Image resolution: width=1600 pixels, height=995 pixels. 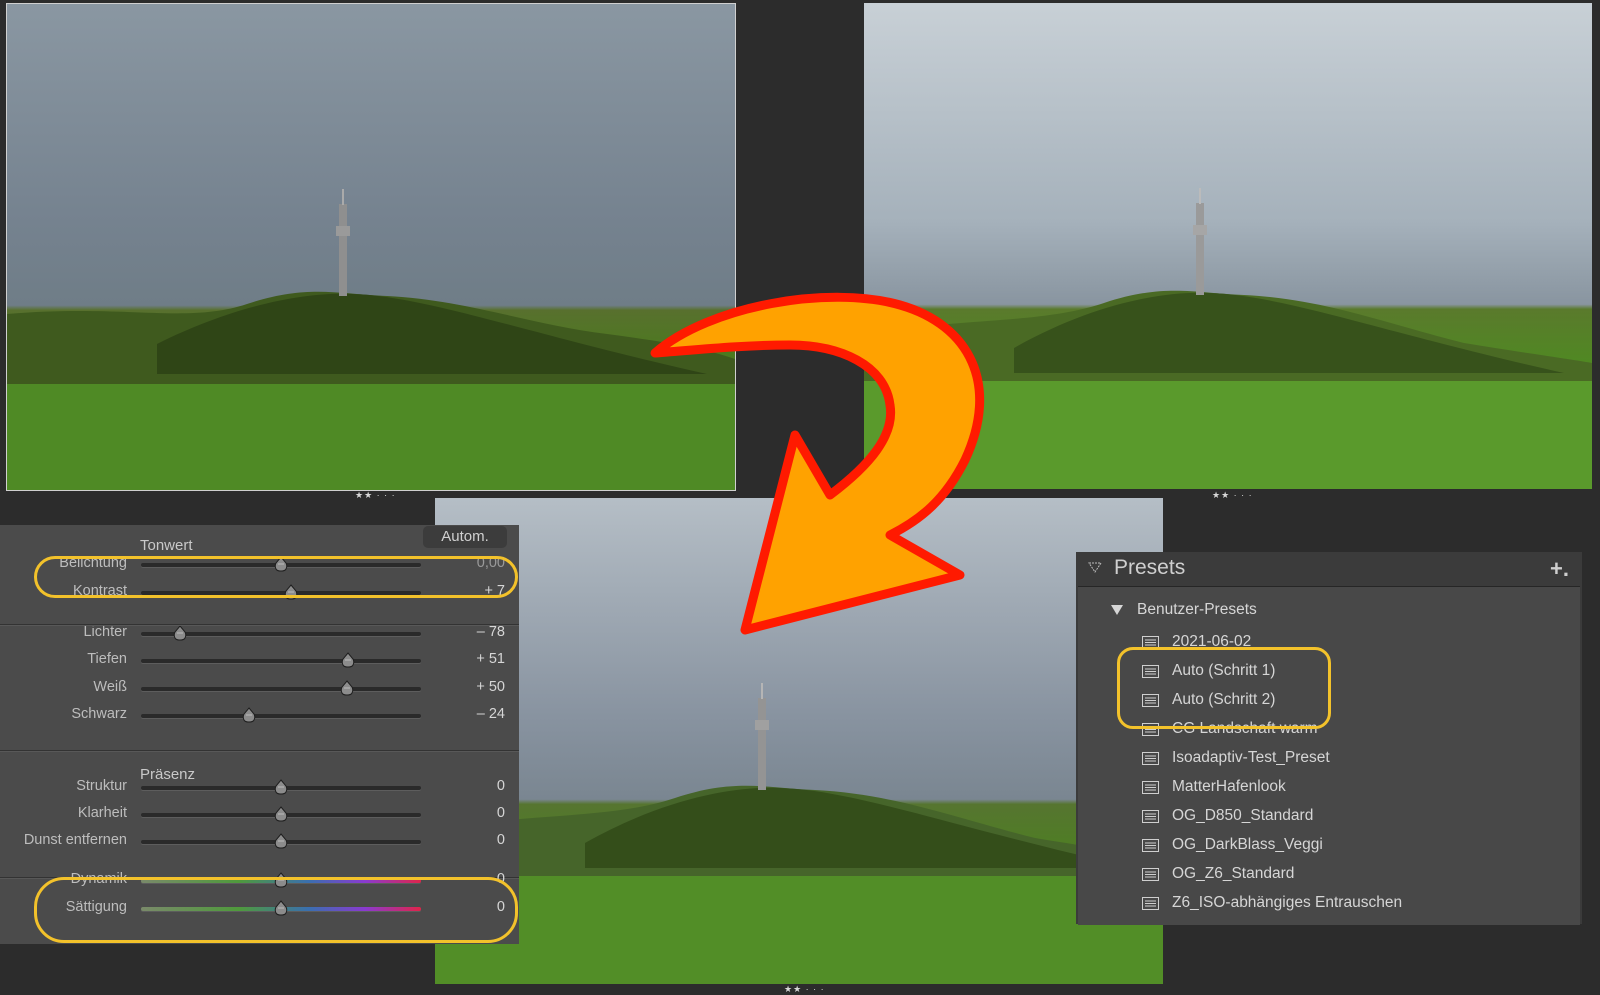 What do you see at coordinates (1224, 670) in the screenshot?
I see `preset-name: Auto (Schritt 1)` at bounding box center [1224, 670].